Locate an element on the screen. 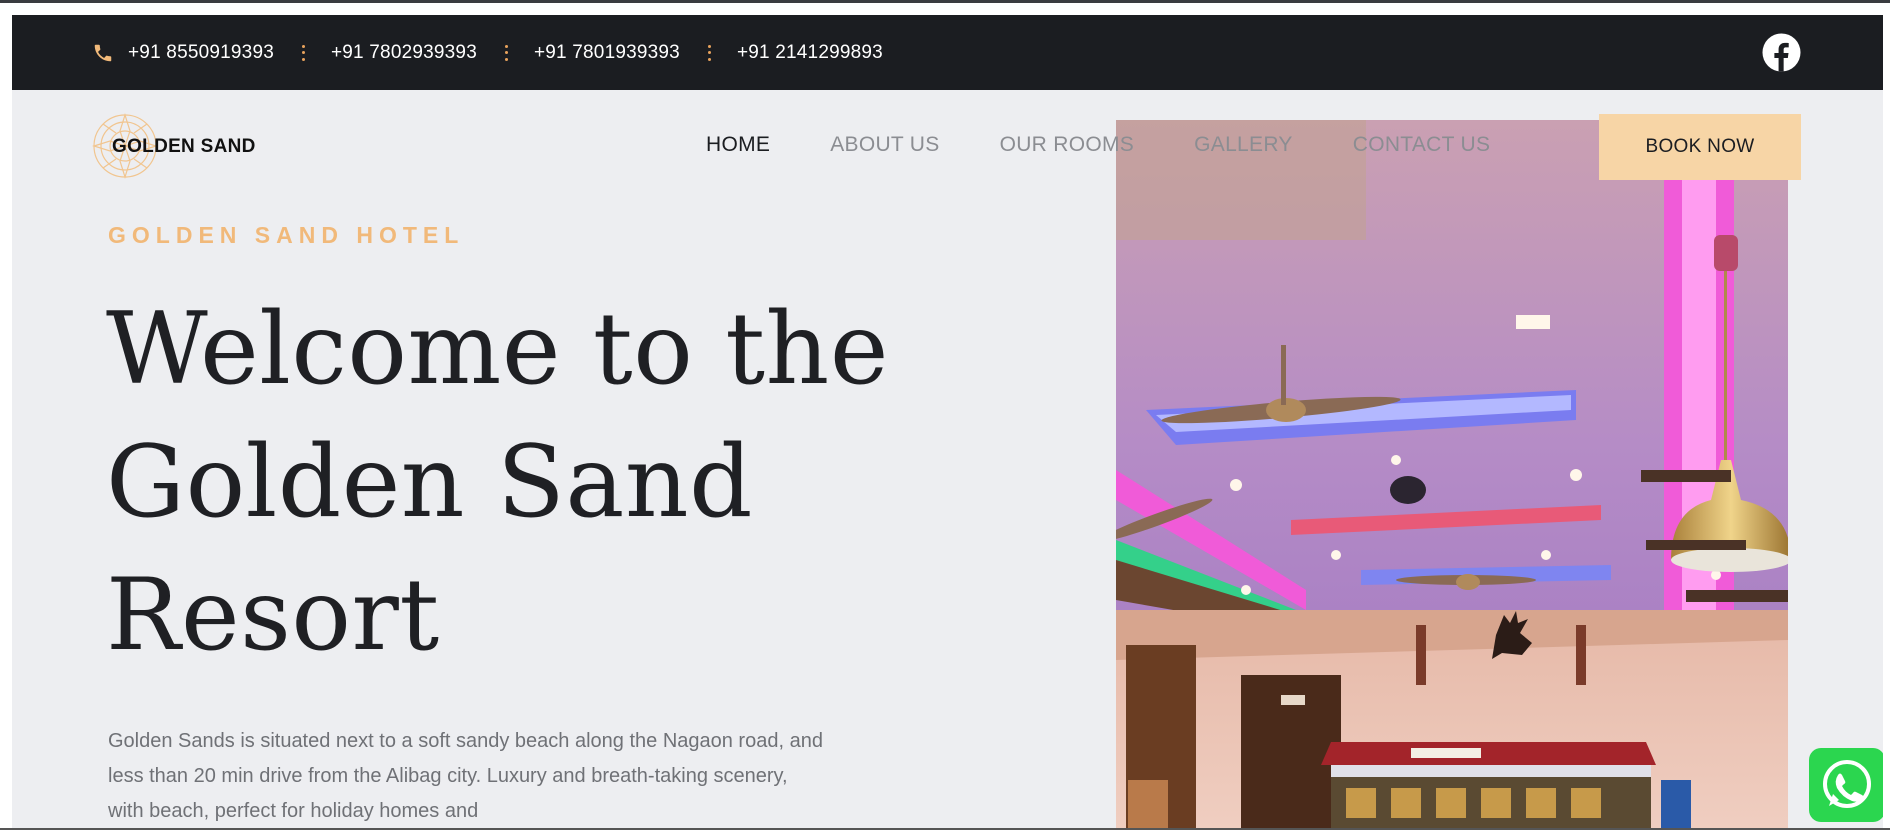 The height and width of the screenshot is (830, 1890). brand-logo: GOLDEN SAND is located at coordinates (202, 148).